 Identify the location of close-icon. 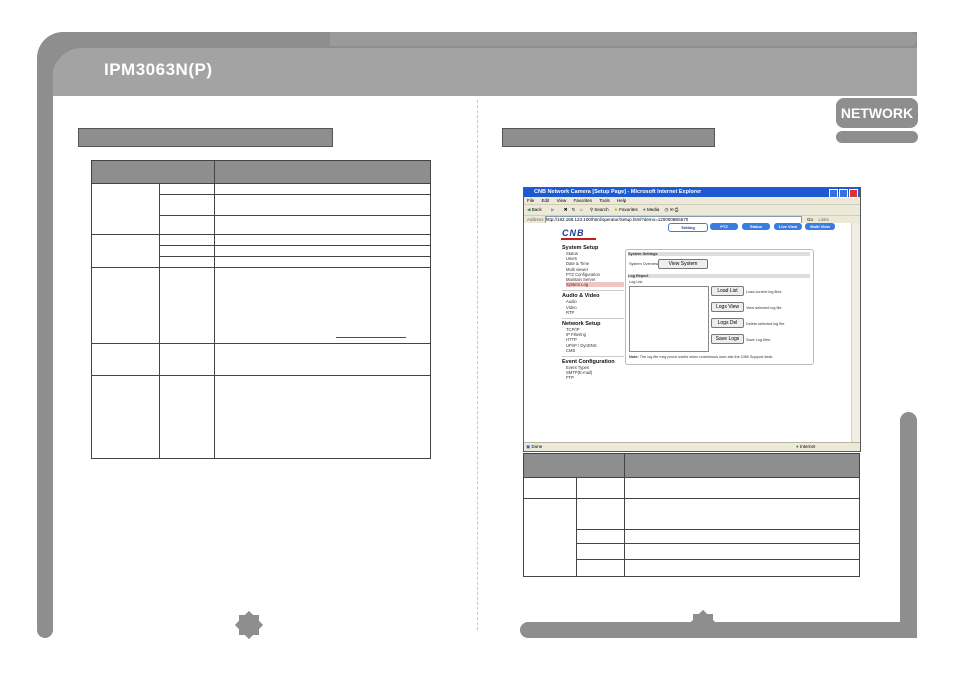
(853, 193).